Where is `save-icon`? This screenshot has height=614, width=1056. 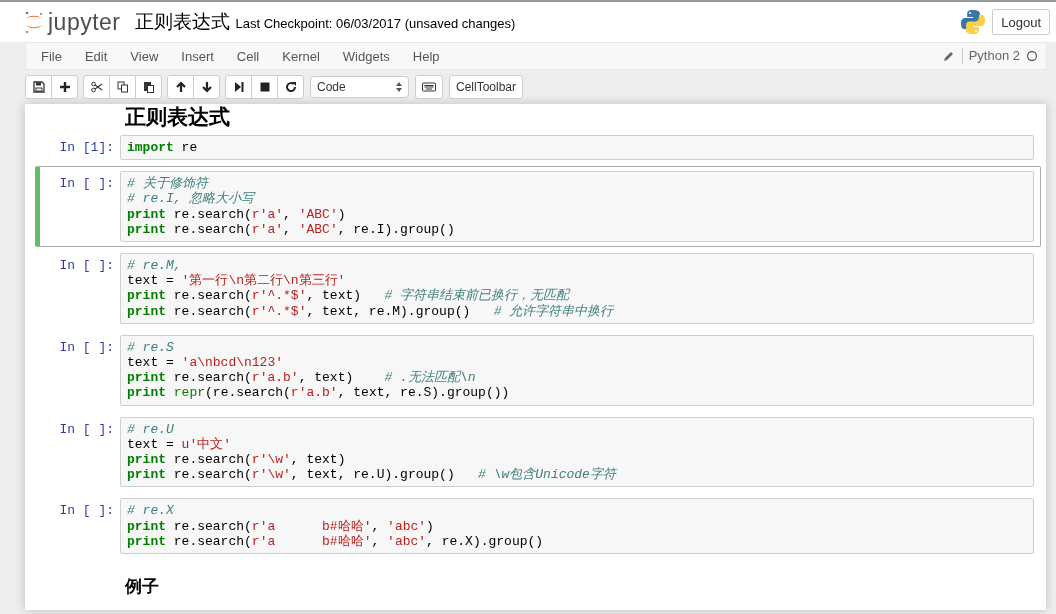
save-icon is located at coordinates (38, 87).